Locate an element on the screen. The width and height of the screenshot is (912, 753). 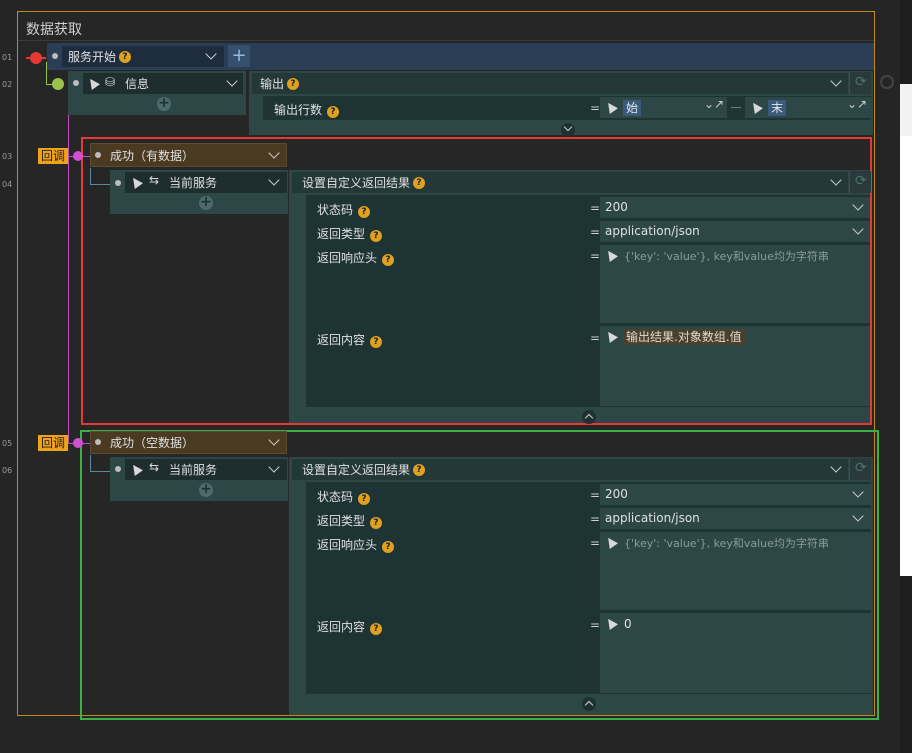
range-dash is located at coordinates (736, 107).